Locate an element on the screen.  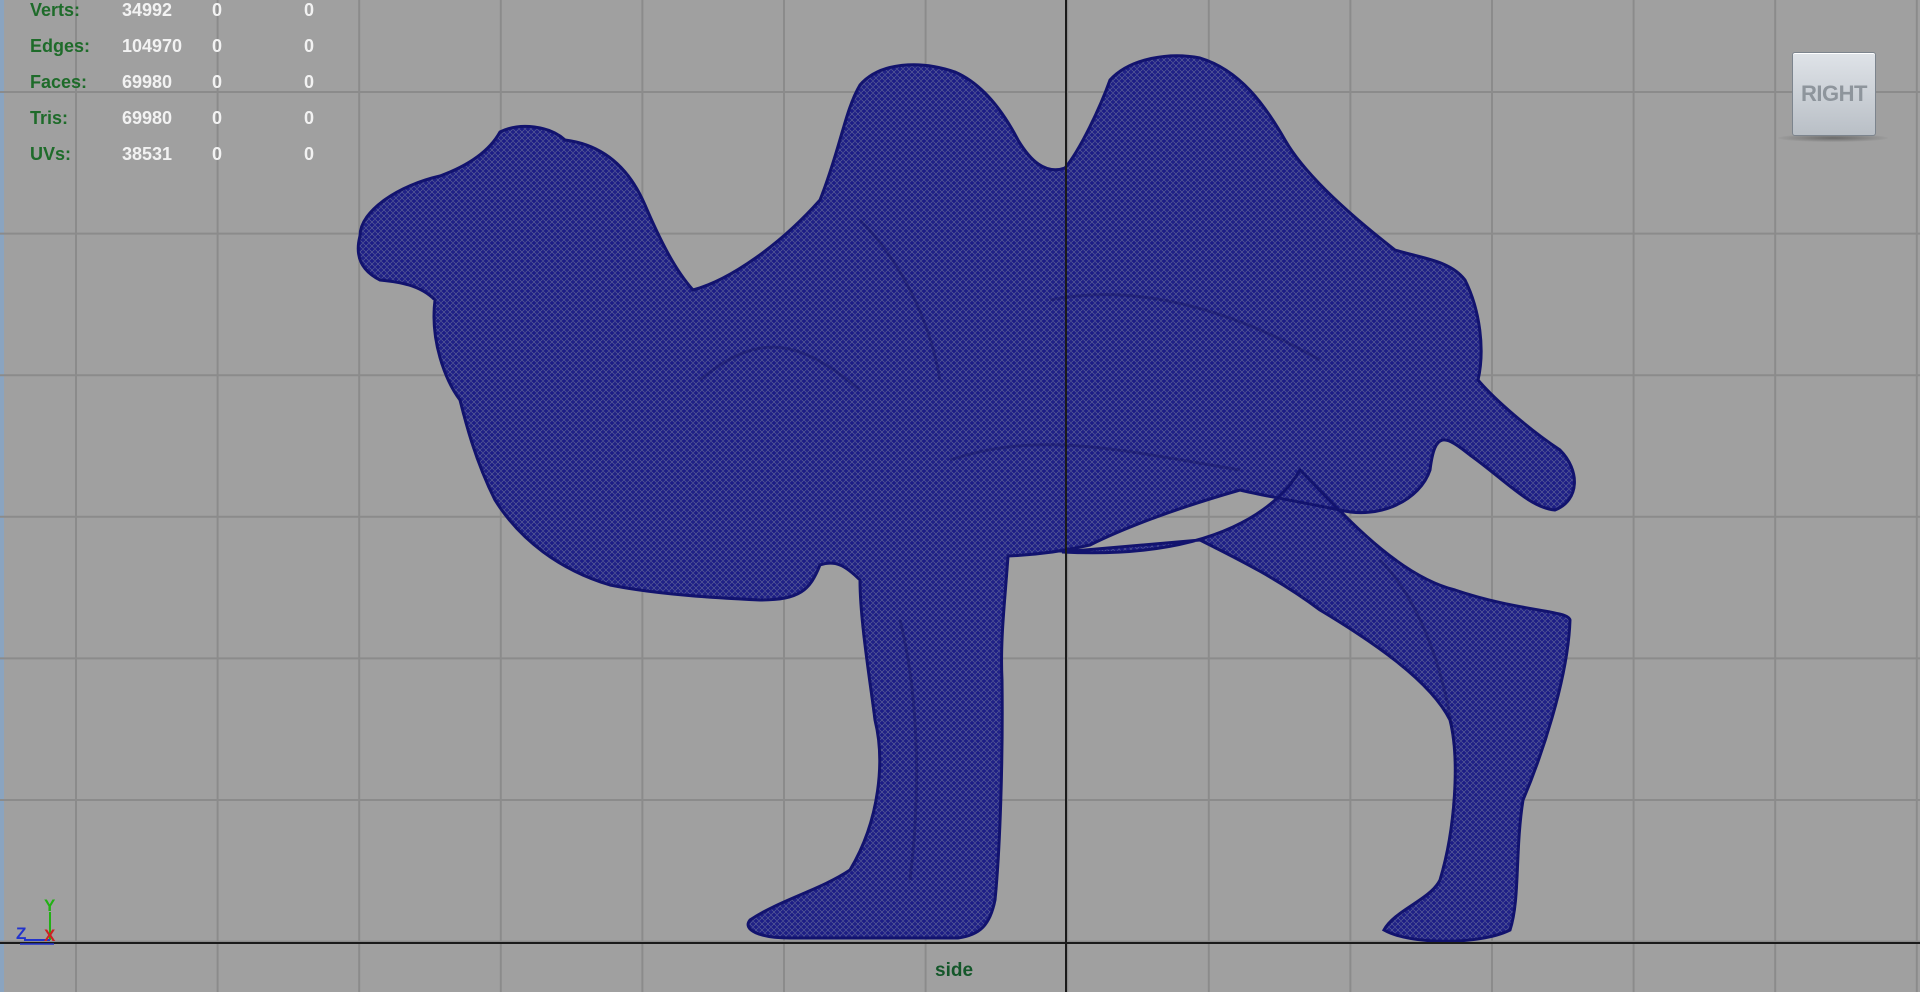
axis-gizmo: Y Z X is located at coordinates (39, 925).